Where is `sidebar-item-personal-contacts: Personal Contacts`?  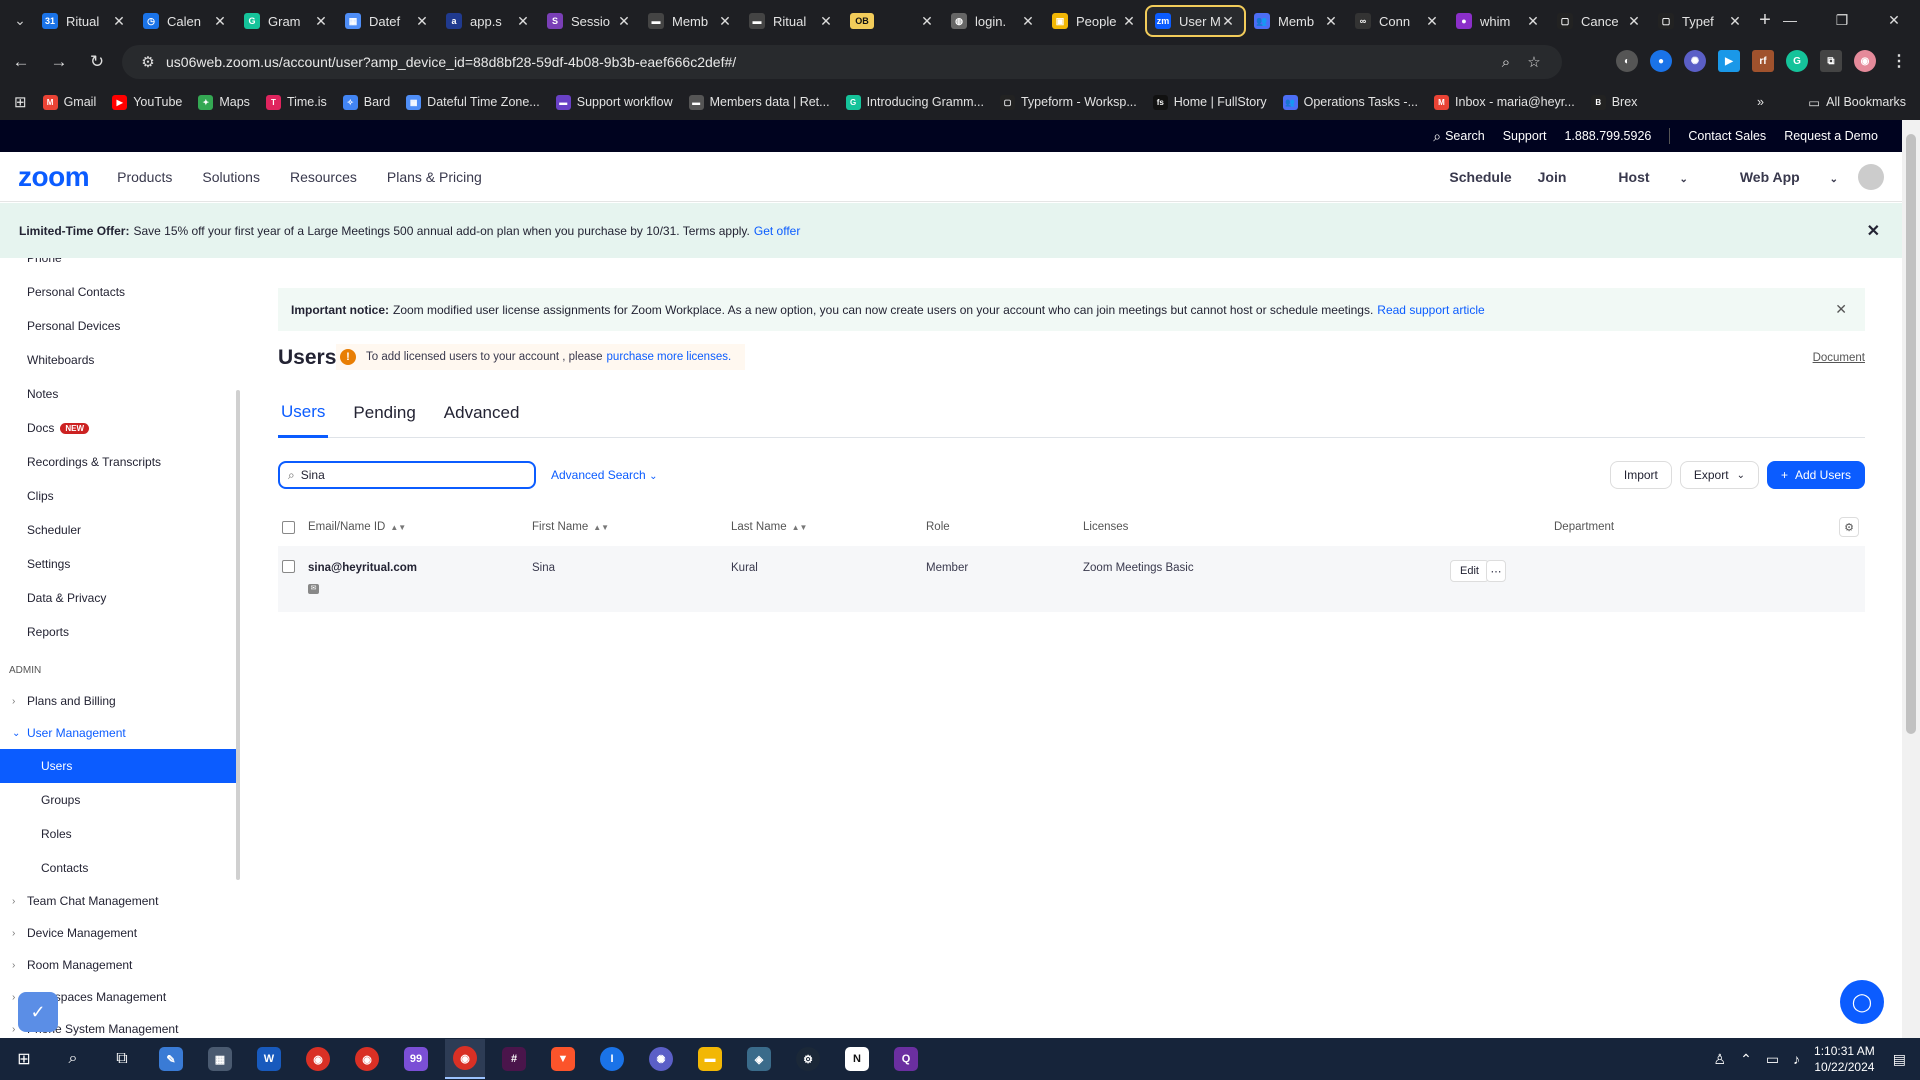 sidebar-item-personal-contacts: Personal Contacts is located at coordinates (118, 292).